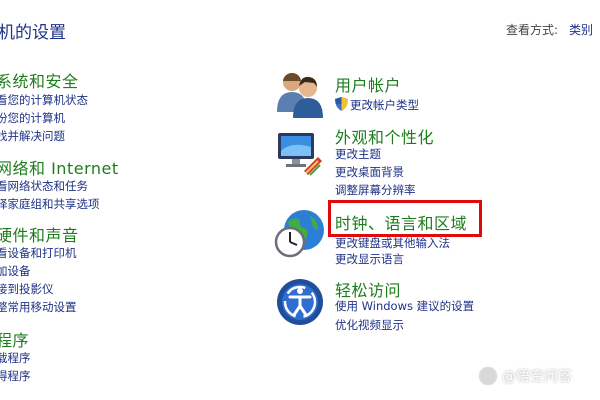  What do you see at coordinates (404, 306) in the screenshot?
I see `link-use-recommended-settings: 使用 Windows 建议的设置` at bounding box center [404, 306].